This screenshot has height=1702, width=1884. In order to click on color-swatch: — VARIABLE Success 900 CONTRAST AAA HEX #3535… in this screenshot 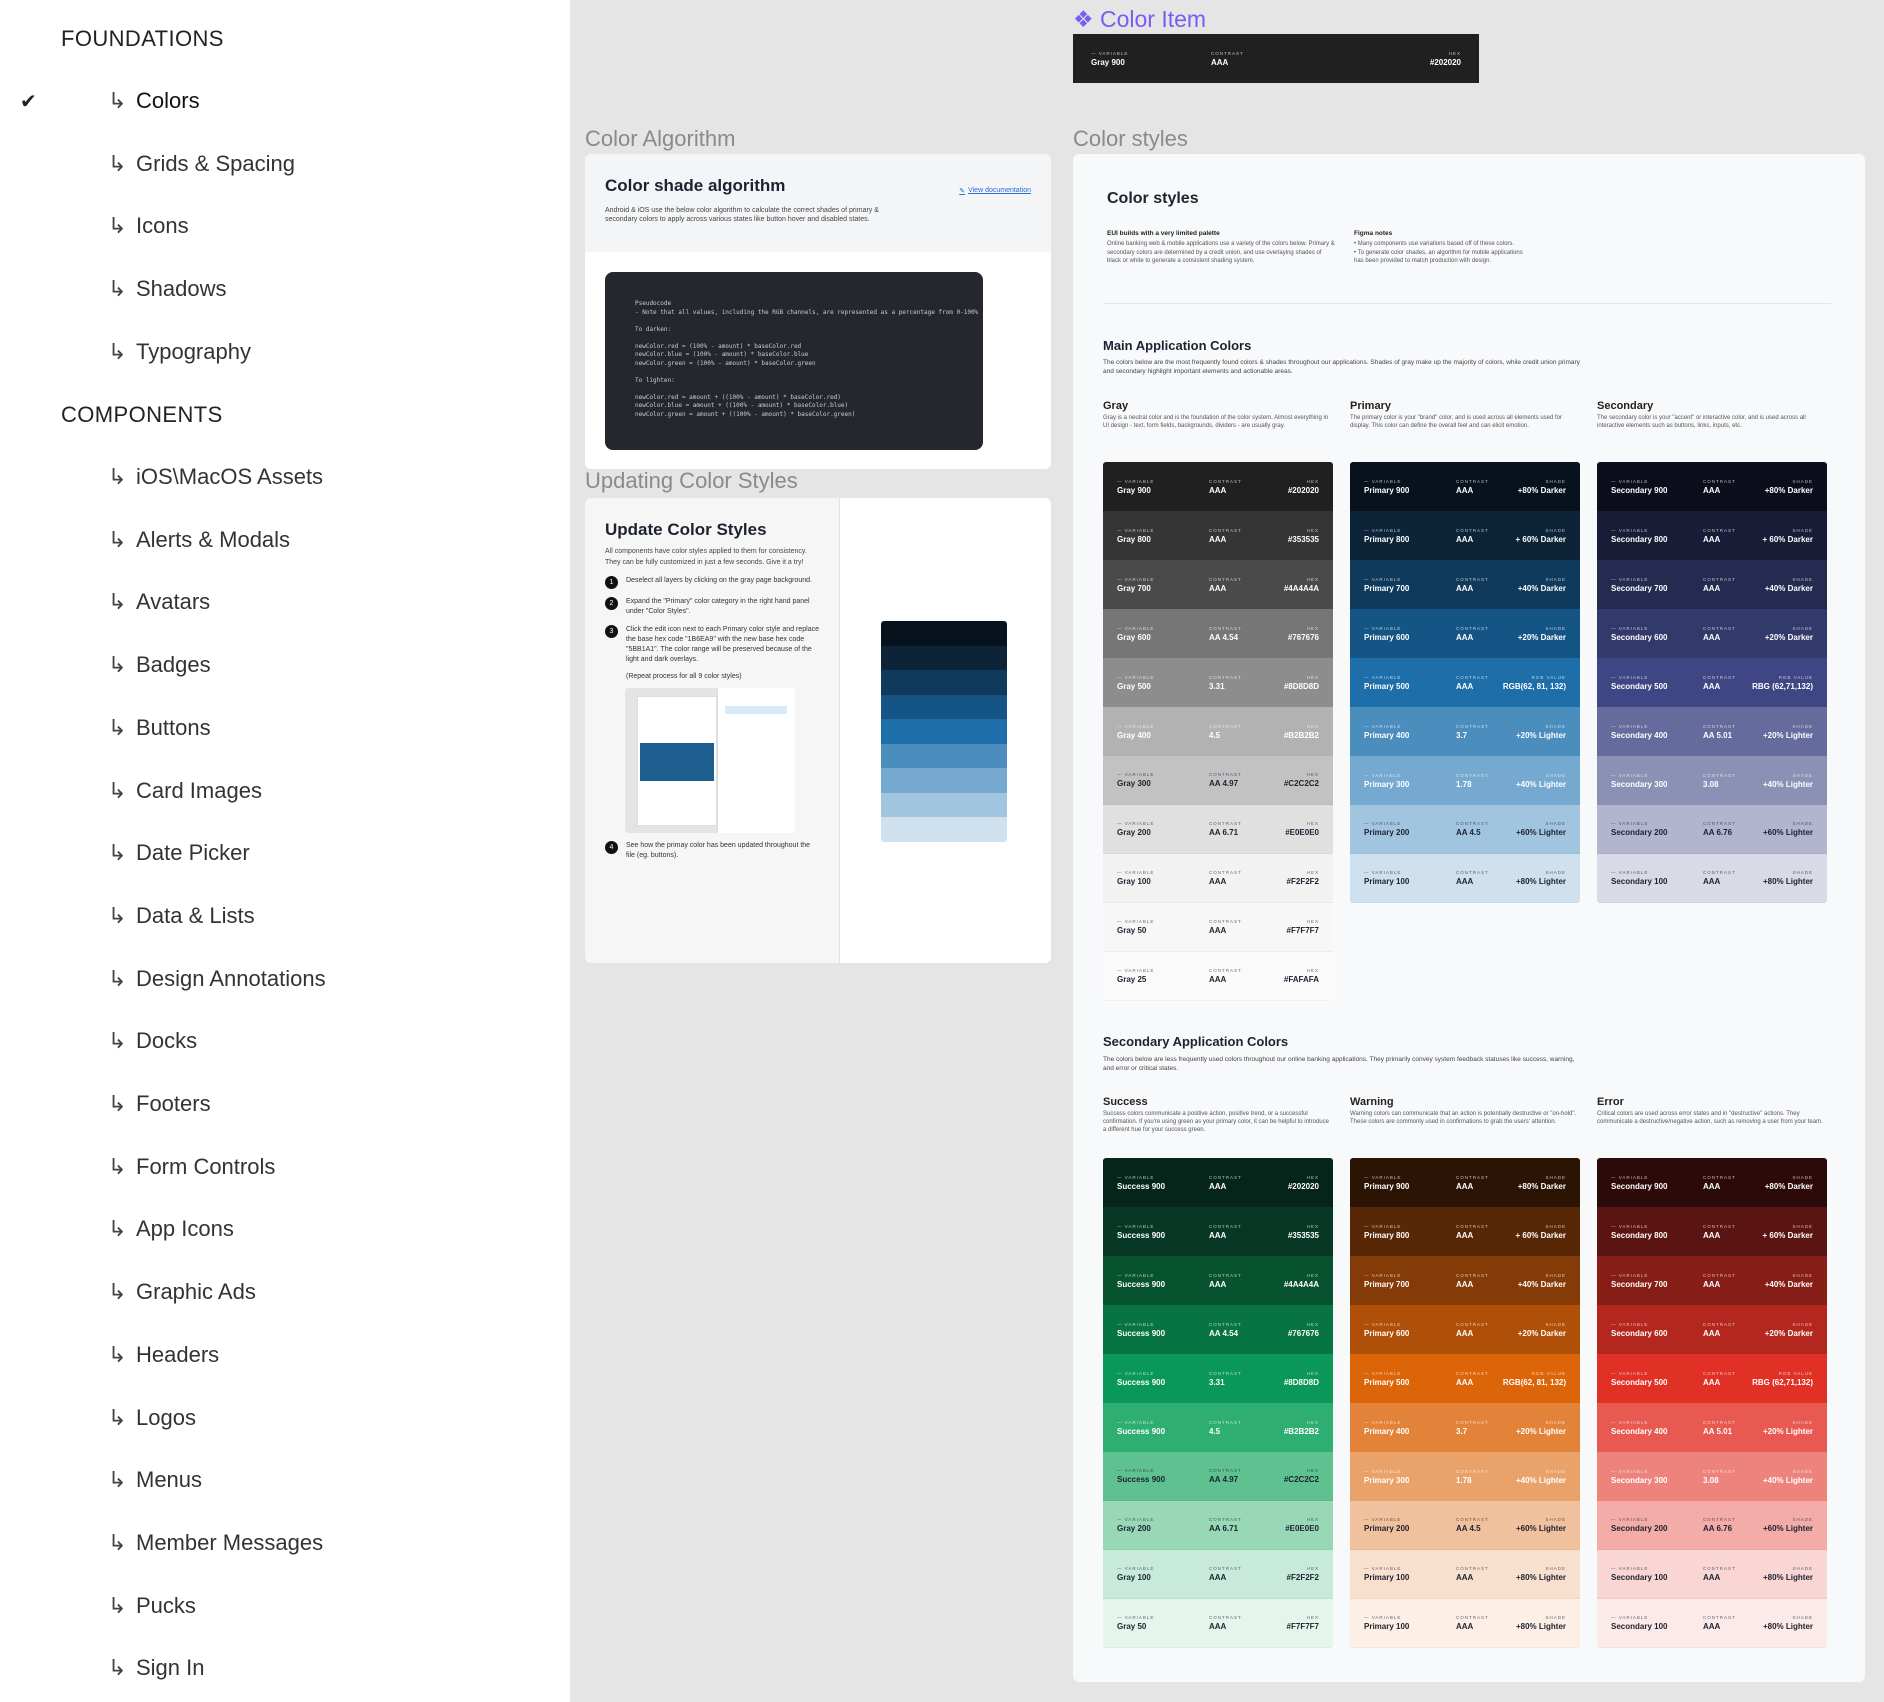, I will do `click(1218, 1231)`.